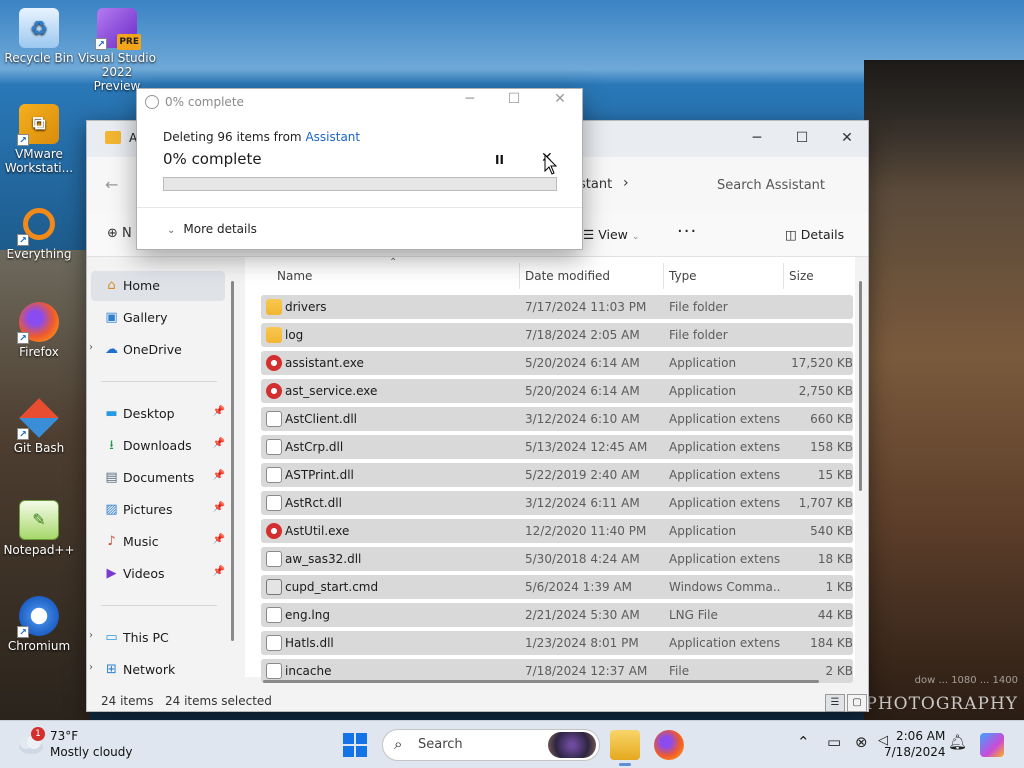 The image size is (1024, 768). Describe the element at coordinates (294, 275) in the screenshot. I see `column-header-name: Name` at that location.